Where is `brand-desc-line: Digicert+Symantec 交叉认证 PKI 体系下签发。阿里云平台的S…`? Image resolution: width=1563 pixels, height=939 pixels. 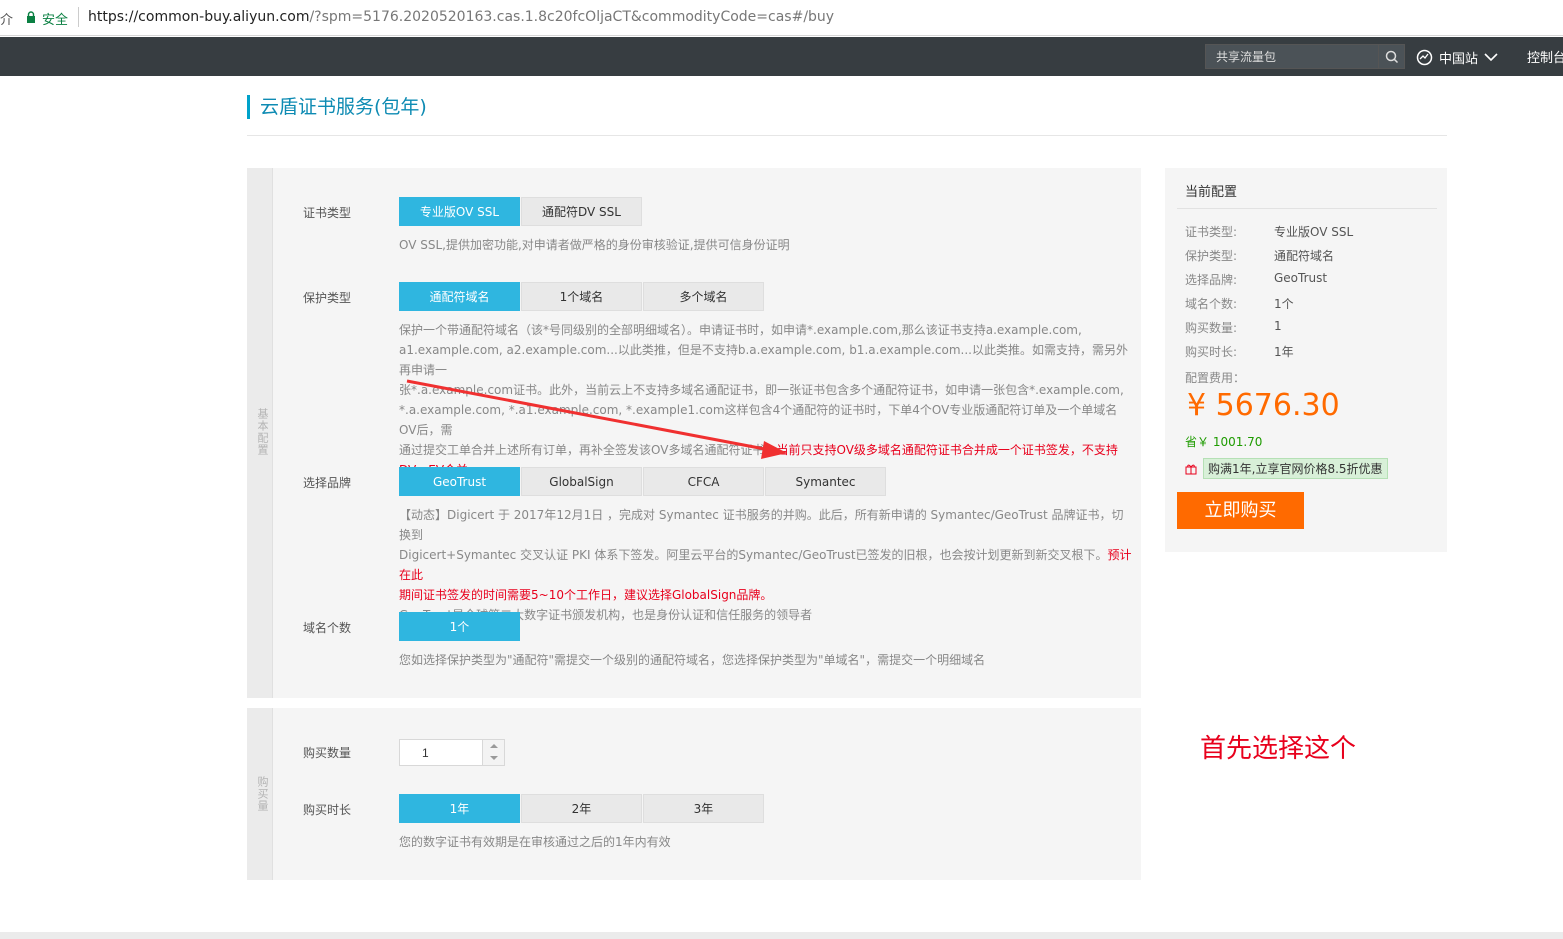
brand-desc-line: Digicert+Symantec 交叉认证 PKI 体系下签发。阿里云平台的S… is located at coordinates (766, 565).